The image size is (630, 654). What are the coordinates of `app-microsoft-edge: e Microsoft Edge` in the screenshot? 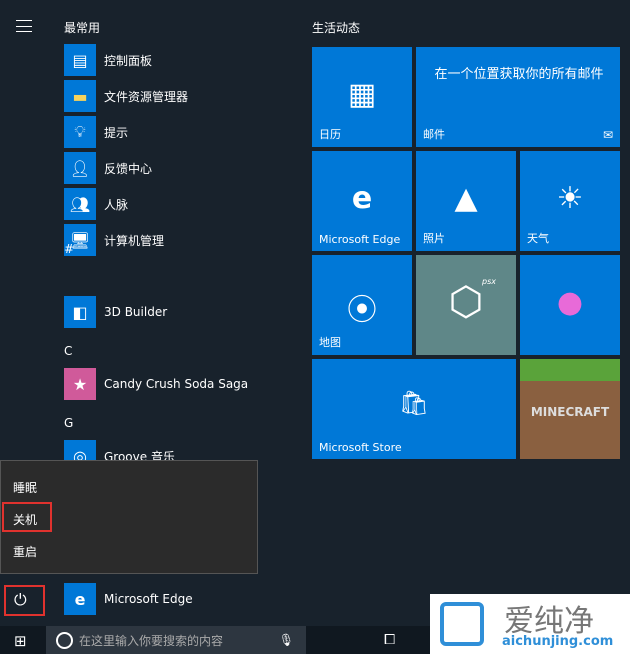 It's located at (128, 599).